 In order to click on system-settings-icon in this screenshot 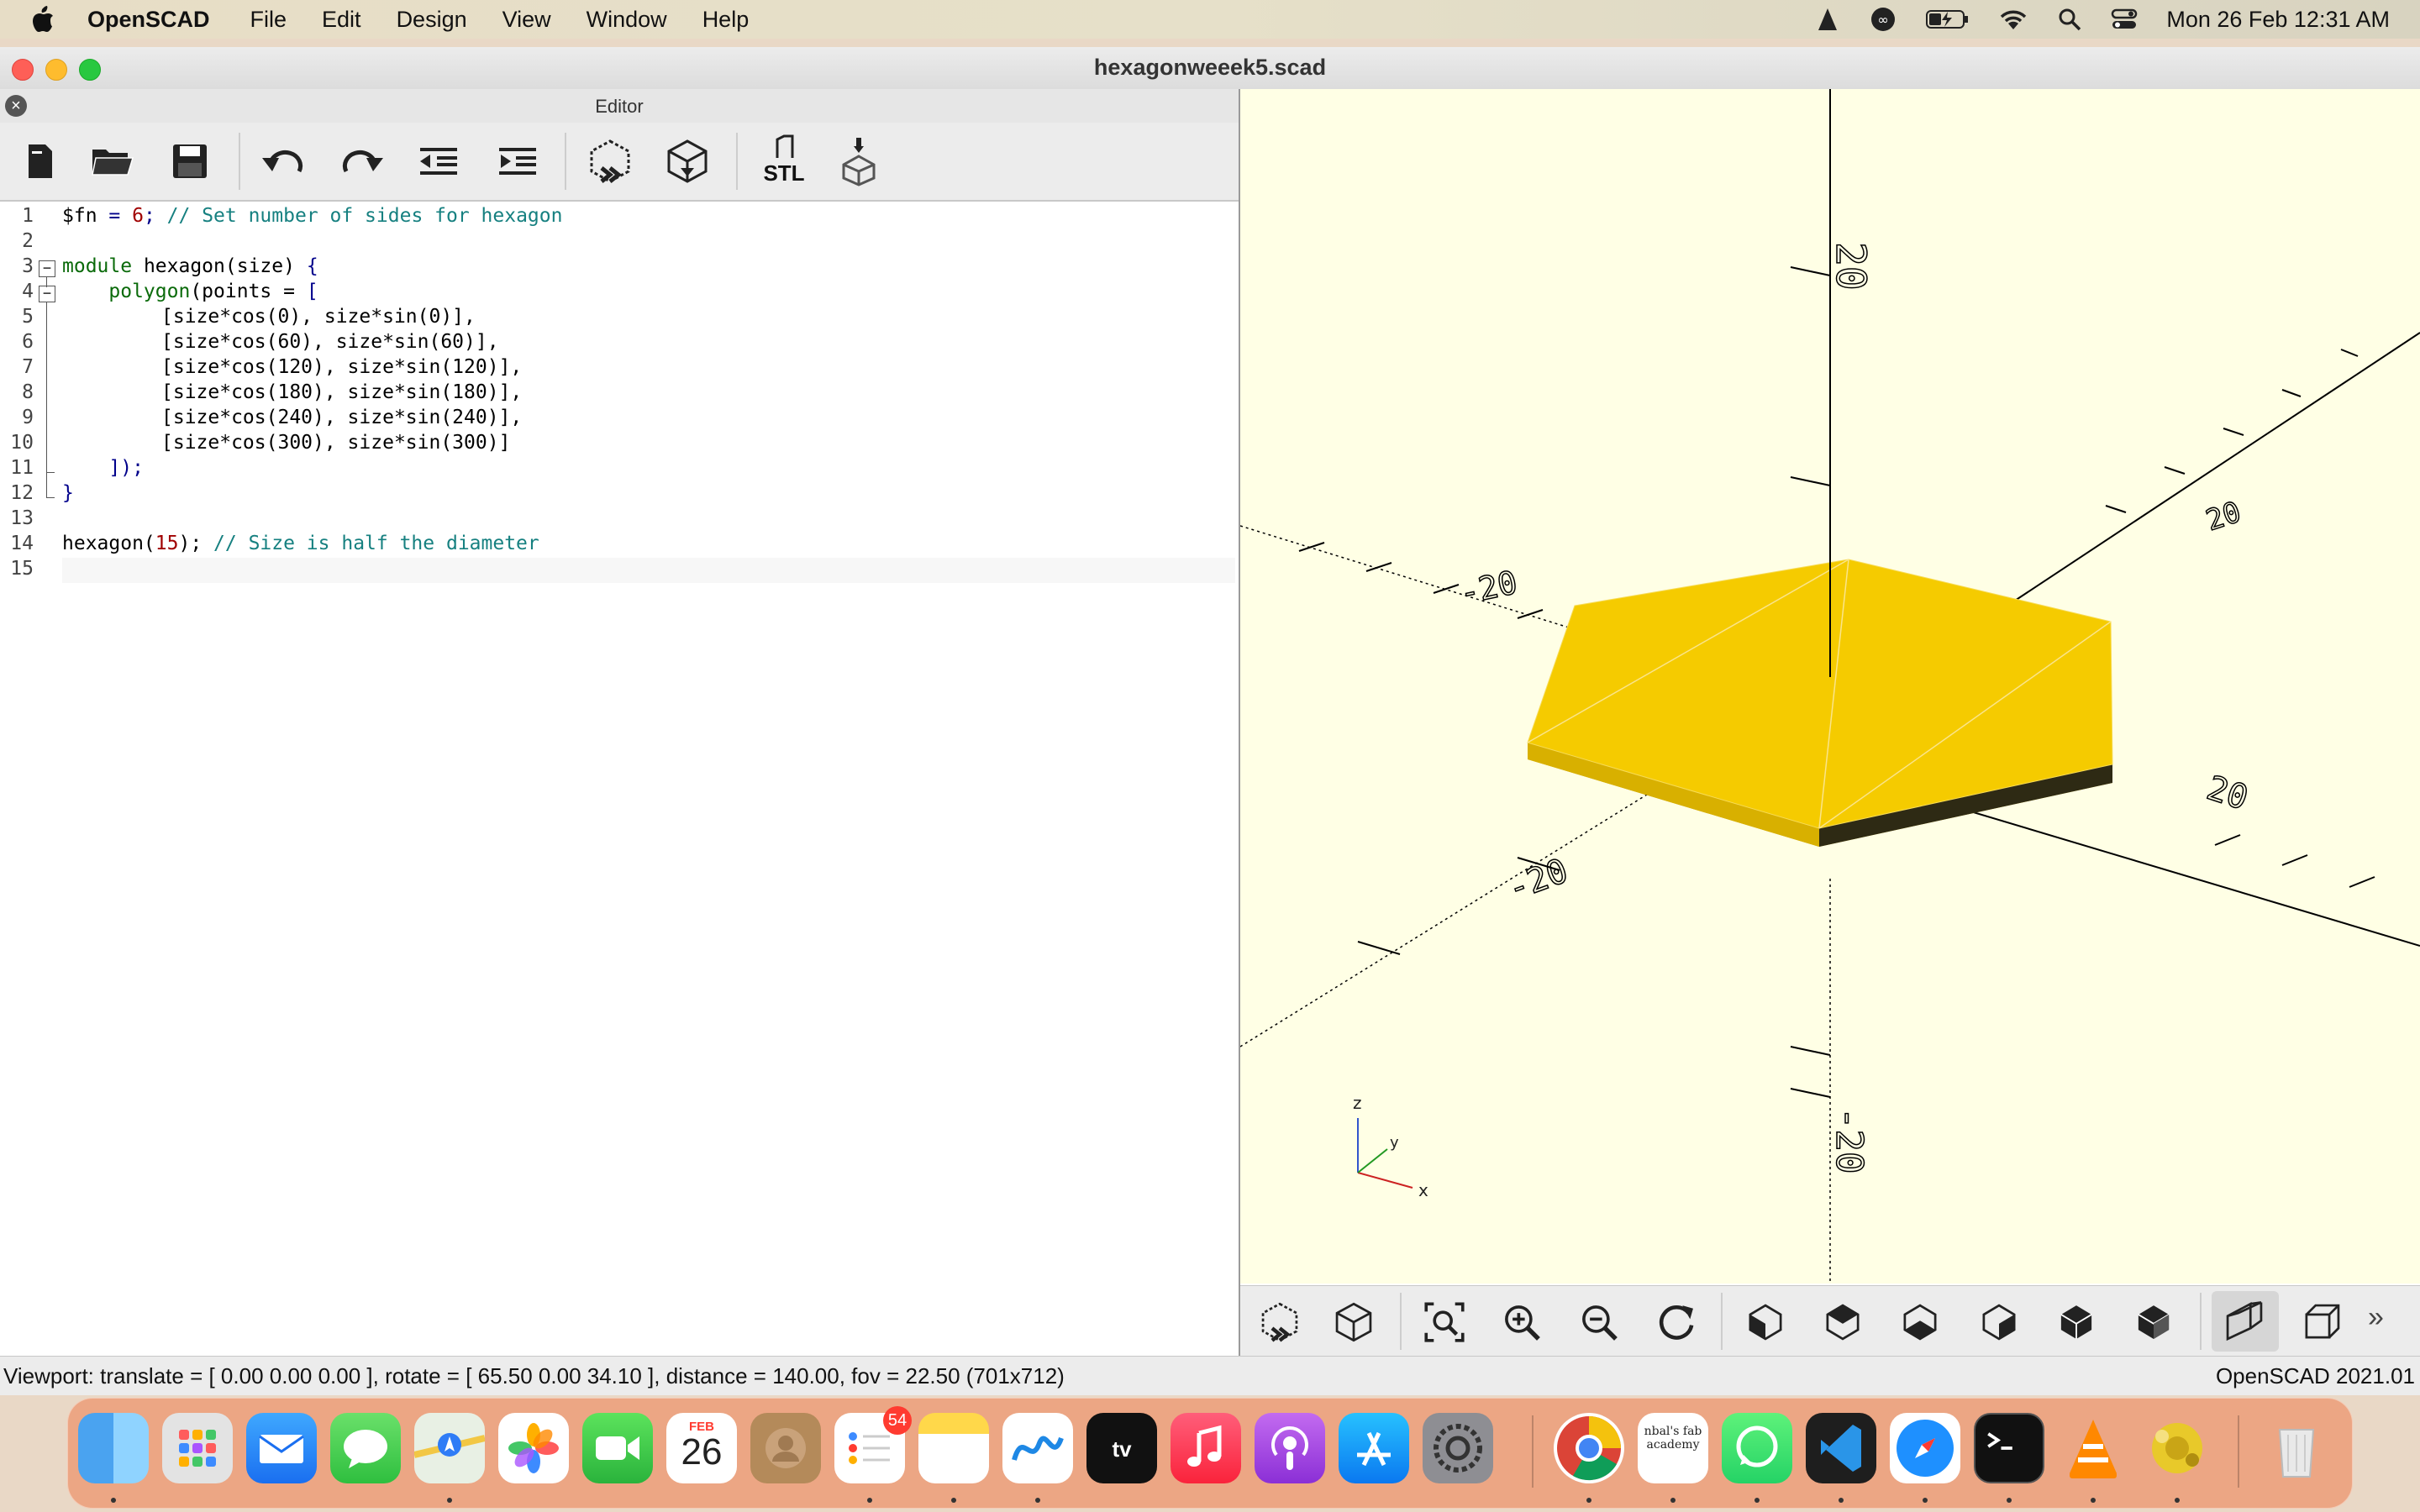, I will do `click(1458, 1448)`.